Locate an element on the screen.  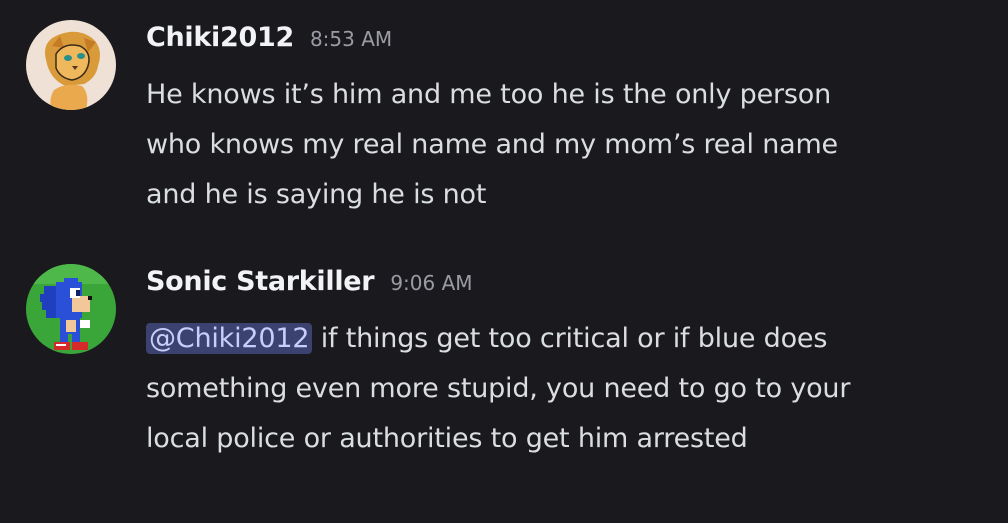
avatar-chiki2012 is located at coordinates (71, 65).